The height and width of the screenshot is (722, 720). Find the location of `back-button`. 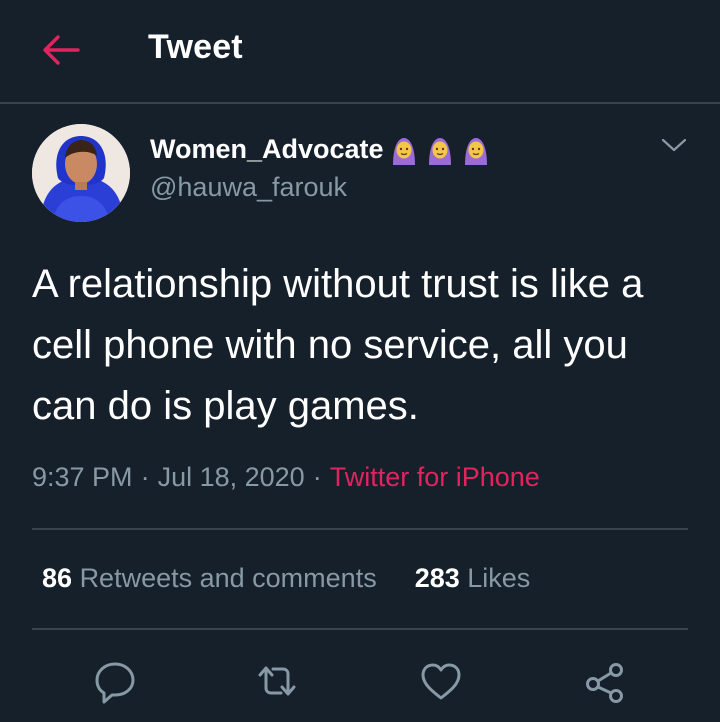

back-button is located at coordinates (60, 50).